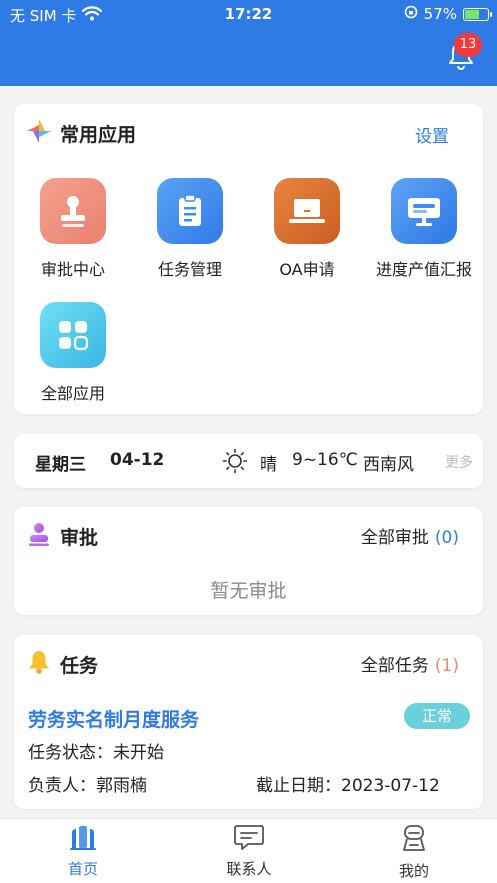  What do you see at coordinates (79, 665) in the screenshot?
I see `task-title: 任务` at bounding box center [79, 665].